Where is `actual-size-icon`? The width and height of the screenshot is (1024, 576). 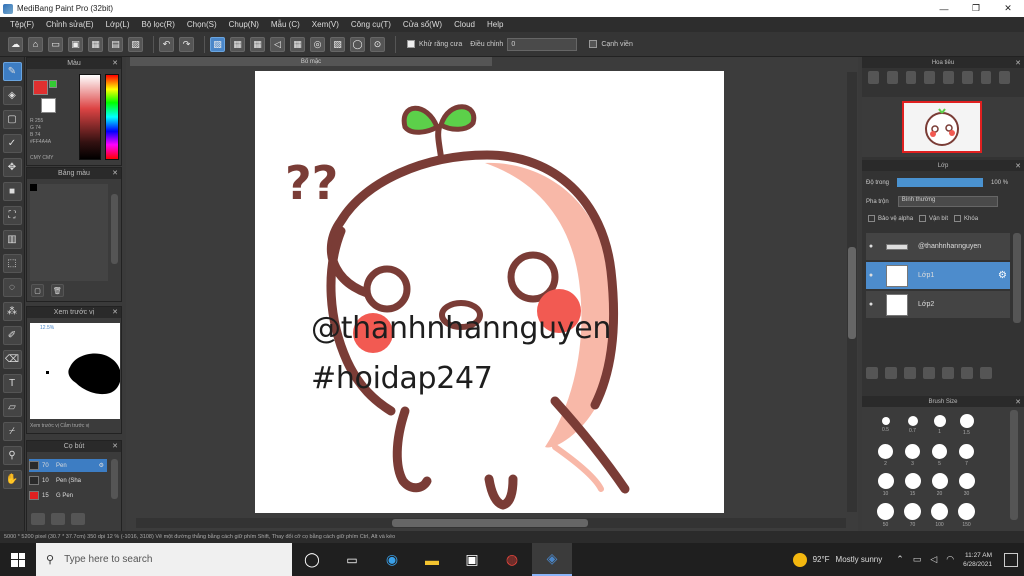 actual-size-icon is located at coordinates (929, 77).